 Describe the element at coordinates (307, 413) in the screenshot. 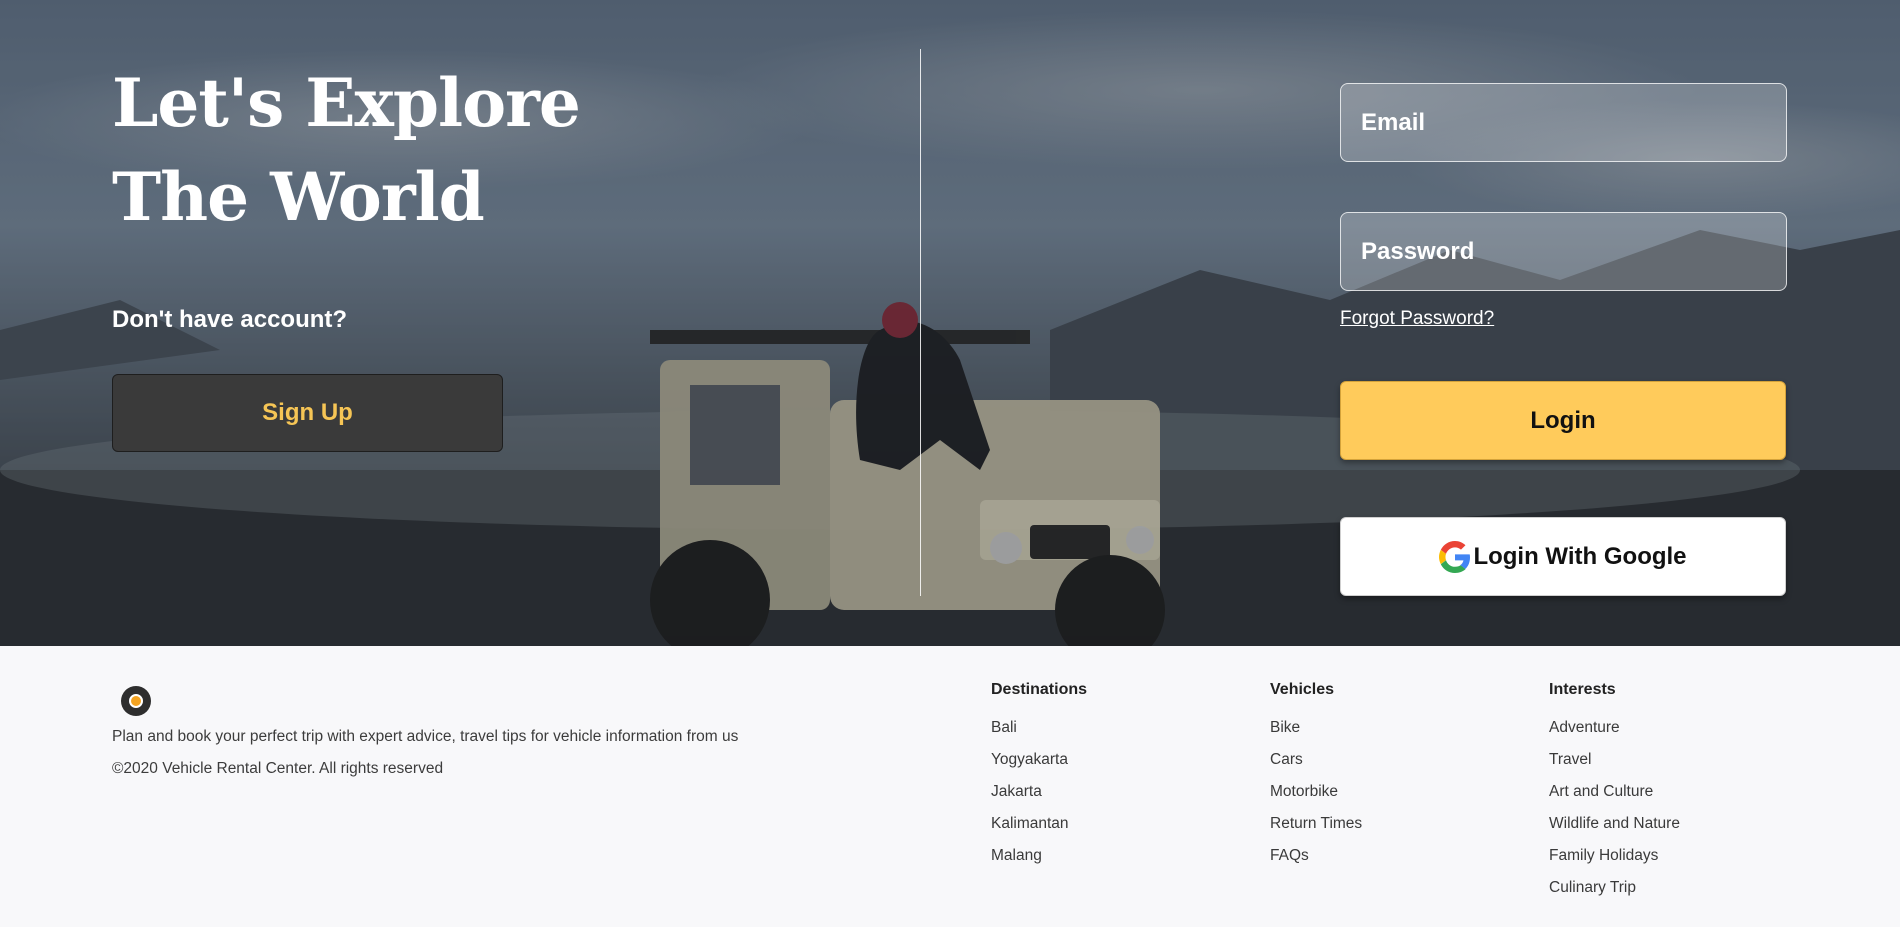

I see `sign-up-button: Sign Up` at that location.